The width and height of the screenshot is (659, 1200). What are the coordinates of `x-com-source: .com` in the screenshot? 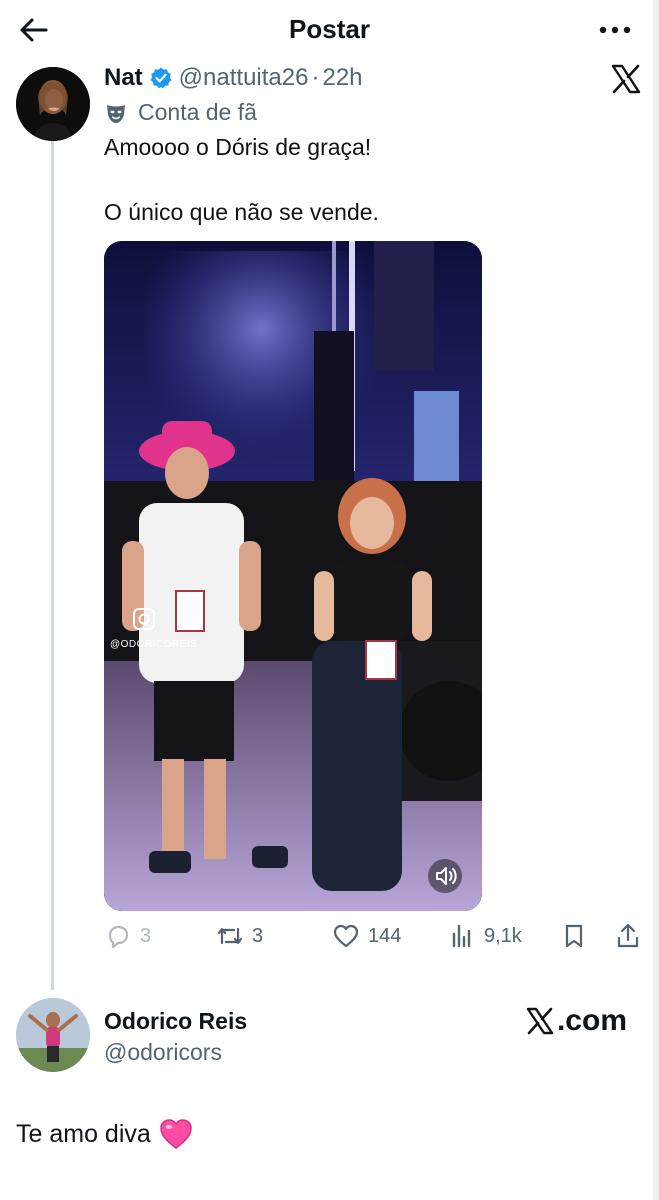 It's located at (576, 1021).